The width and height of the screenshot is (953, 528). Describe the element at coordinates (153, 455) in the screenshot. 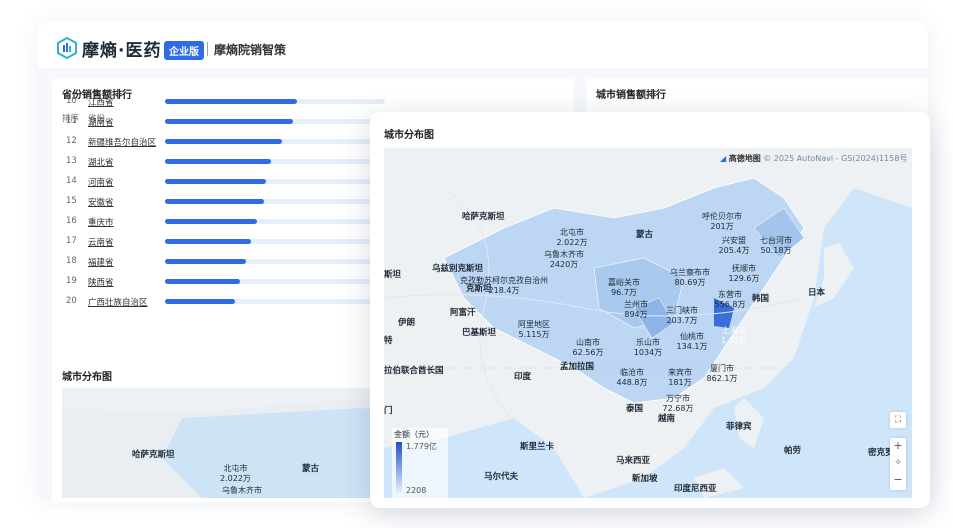

I see `map-label-kazakhstan: 哈萨克斯坦` at that location.